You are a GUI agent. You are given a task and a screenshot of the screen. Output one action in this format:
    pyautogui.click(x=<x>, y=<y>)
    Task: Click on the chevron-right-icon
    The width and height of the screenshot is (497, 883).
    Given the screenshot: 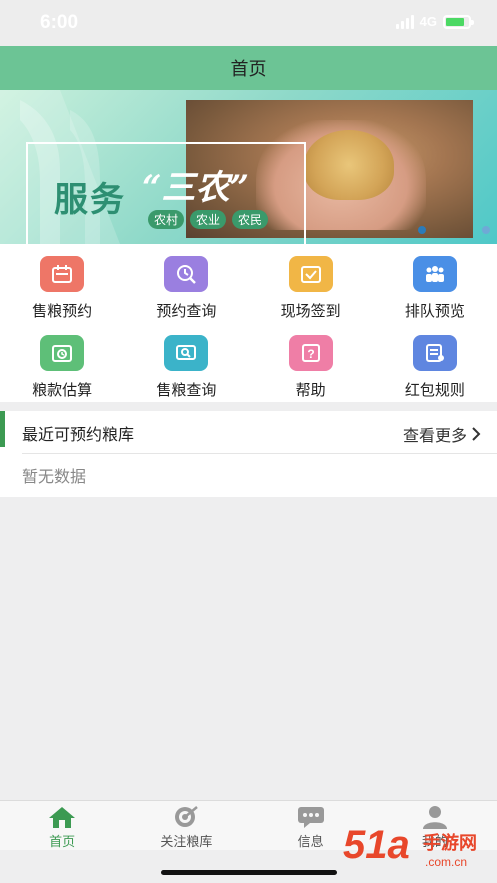 What is the action you would take?
    pyautogui.click(x=476, y=434)
    